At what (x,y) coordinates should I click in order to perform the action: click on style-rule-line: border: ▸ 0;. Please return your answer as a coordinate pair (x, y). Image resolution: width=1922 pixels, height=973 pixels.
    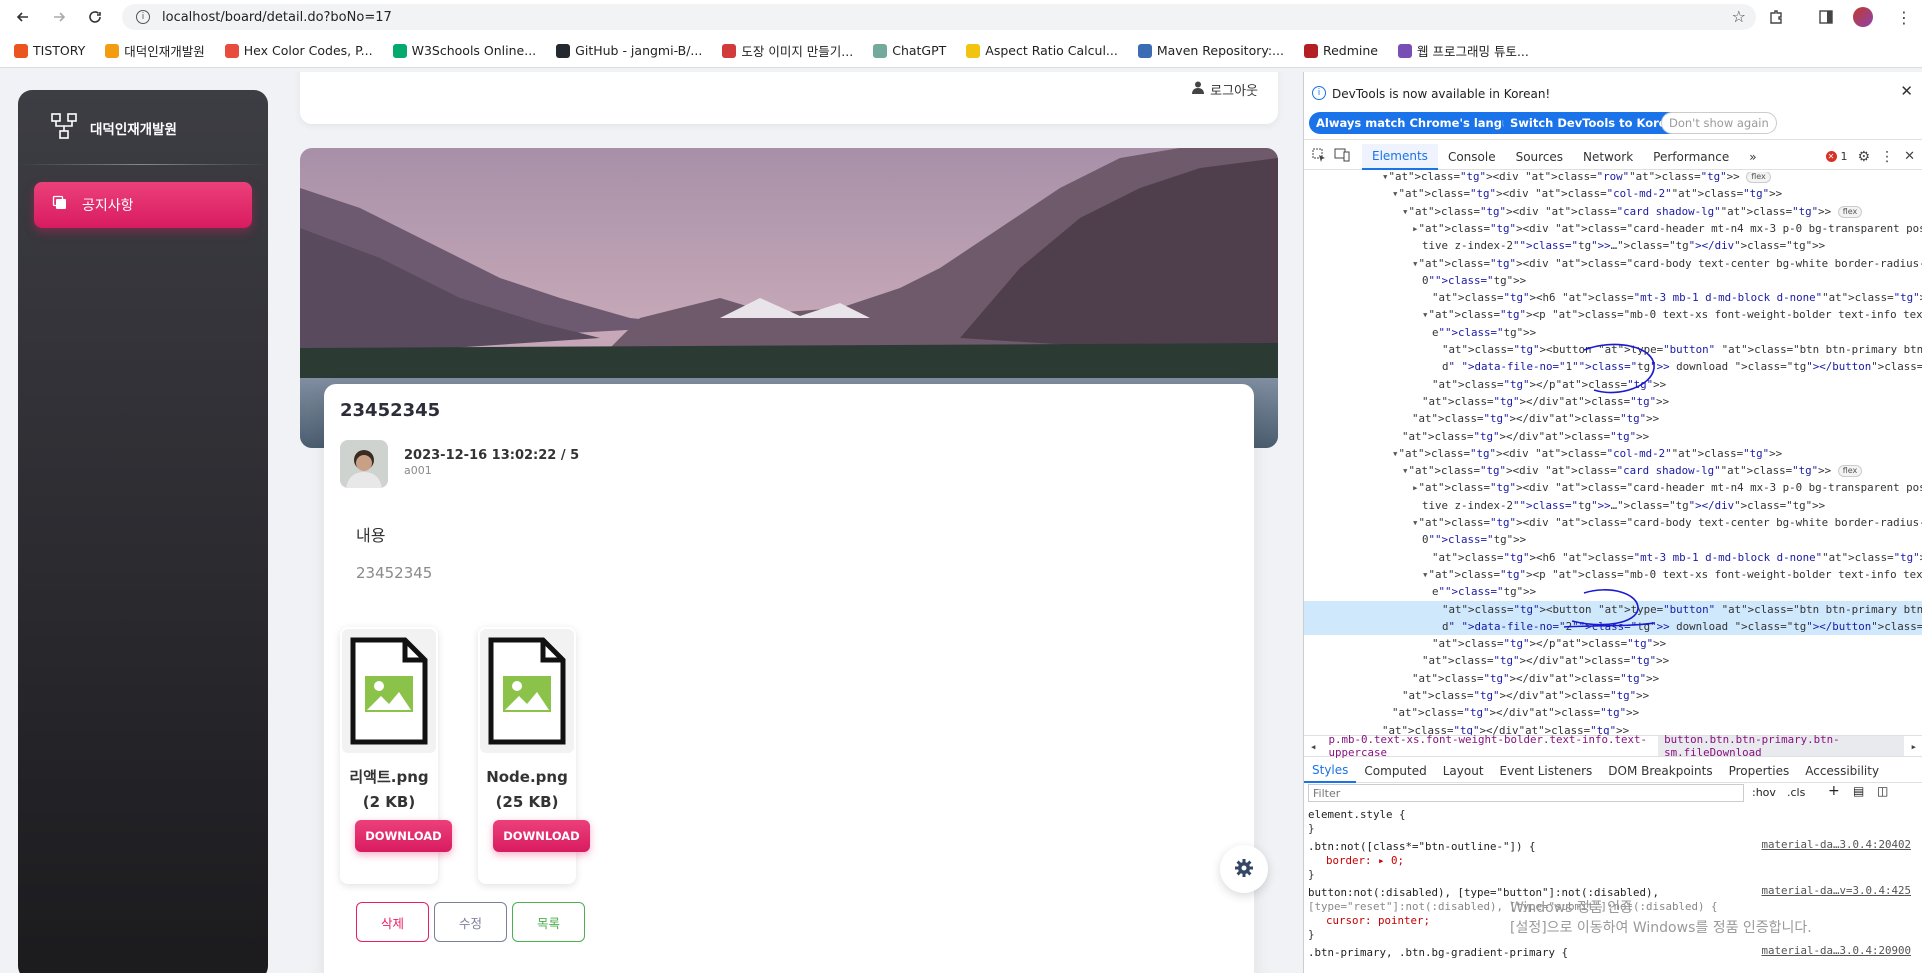
    Looking at the image, I should click on (1365, 860).